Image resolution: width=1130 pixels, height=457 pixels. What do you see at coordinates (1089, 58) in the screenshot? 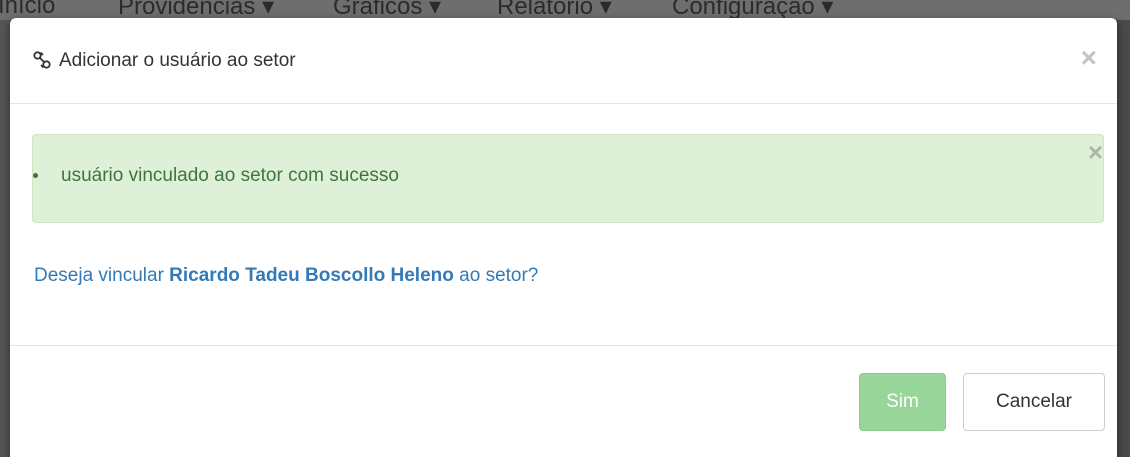
I see `modal-close-button: ×` at bounding box center [1089, 58].